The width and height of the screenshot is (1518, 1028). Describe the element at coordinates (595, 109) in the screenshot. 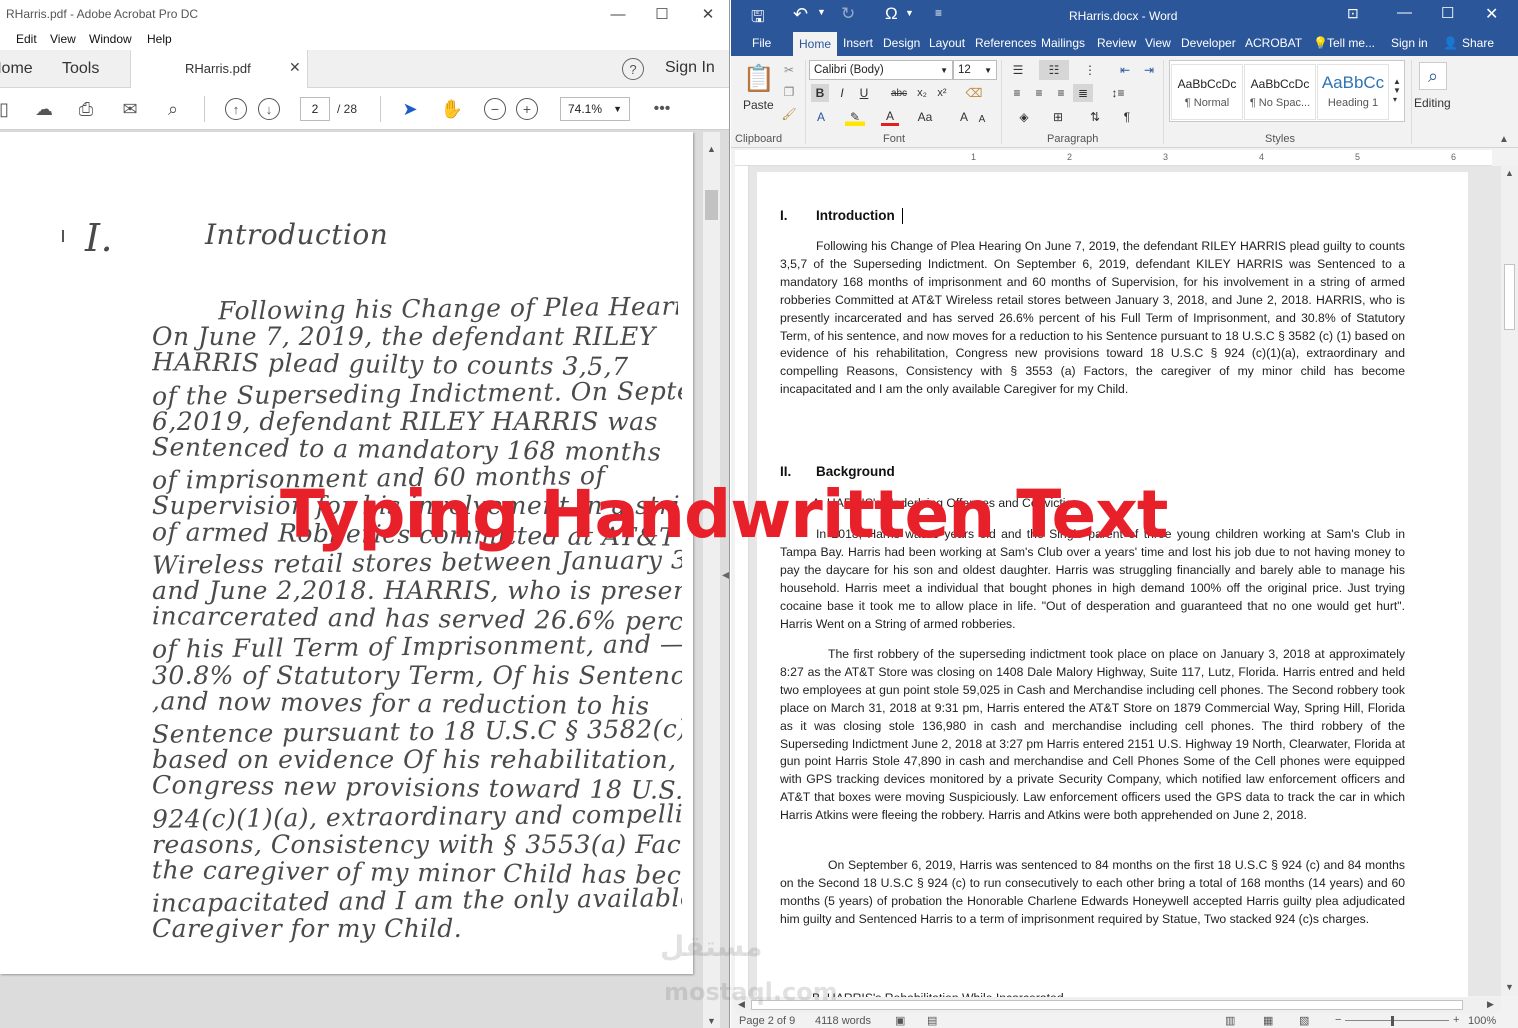

I see `zoom-select: 74.1% ▼` at that location.